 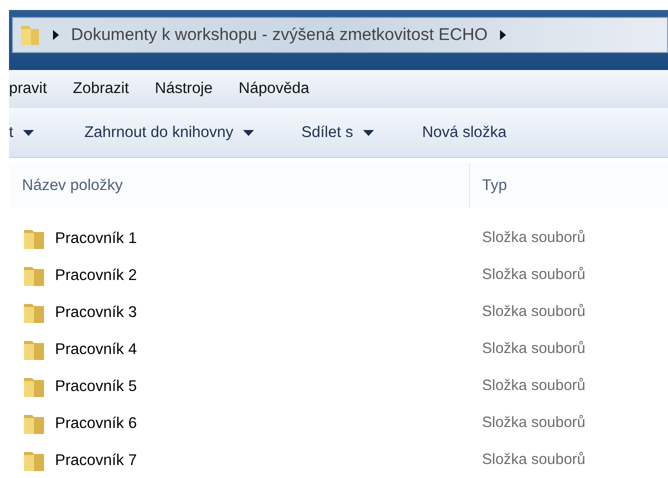 What do you see at coordinates (96, 460) in the screenshot?
I see `file-name: Pracovník 7` at bounding box center [96, 460].